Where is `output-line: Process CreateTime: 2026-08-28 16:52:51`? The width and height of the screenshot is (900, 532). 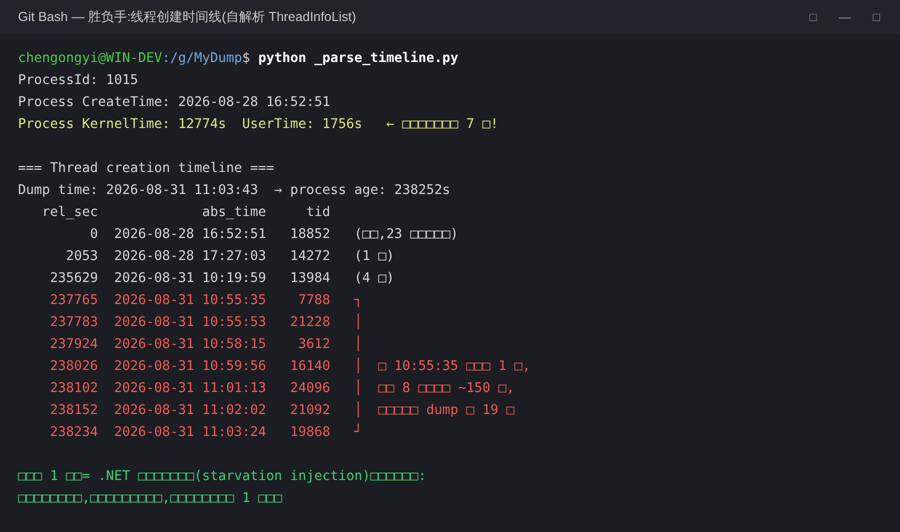
output-line: Process CreateTime: 2026-08-28 16:52:51 is located at coordinates (174, 103).